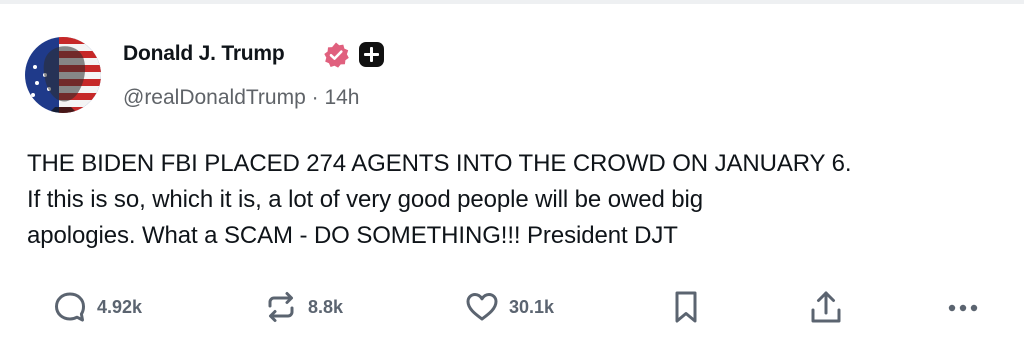  Describe the element at coordinates (336, 55) in the screenshot. I see `verified-badge-icon` at that location.